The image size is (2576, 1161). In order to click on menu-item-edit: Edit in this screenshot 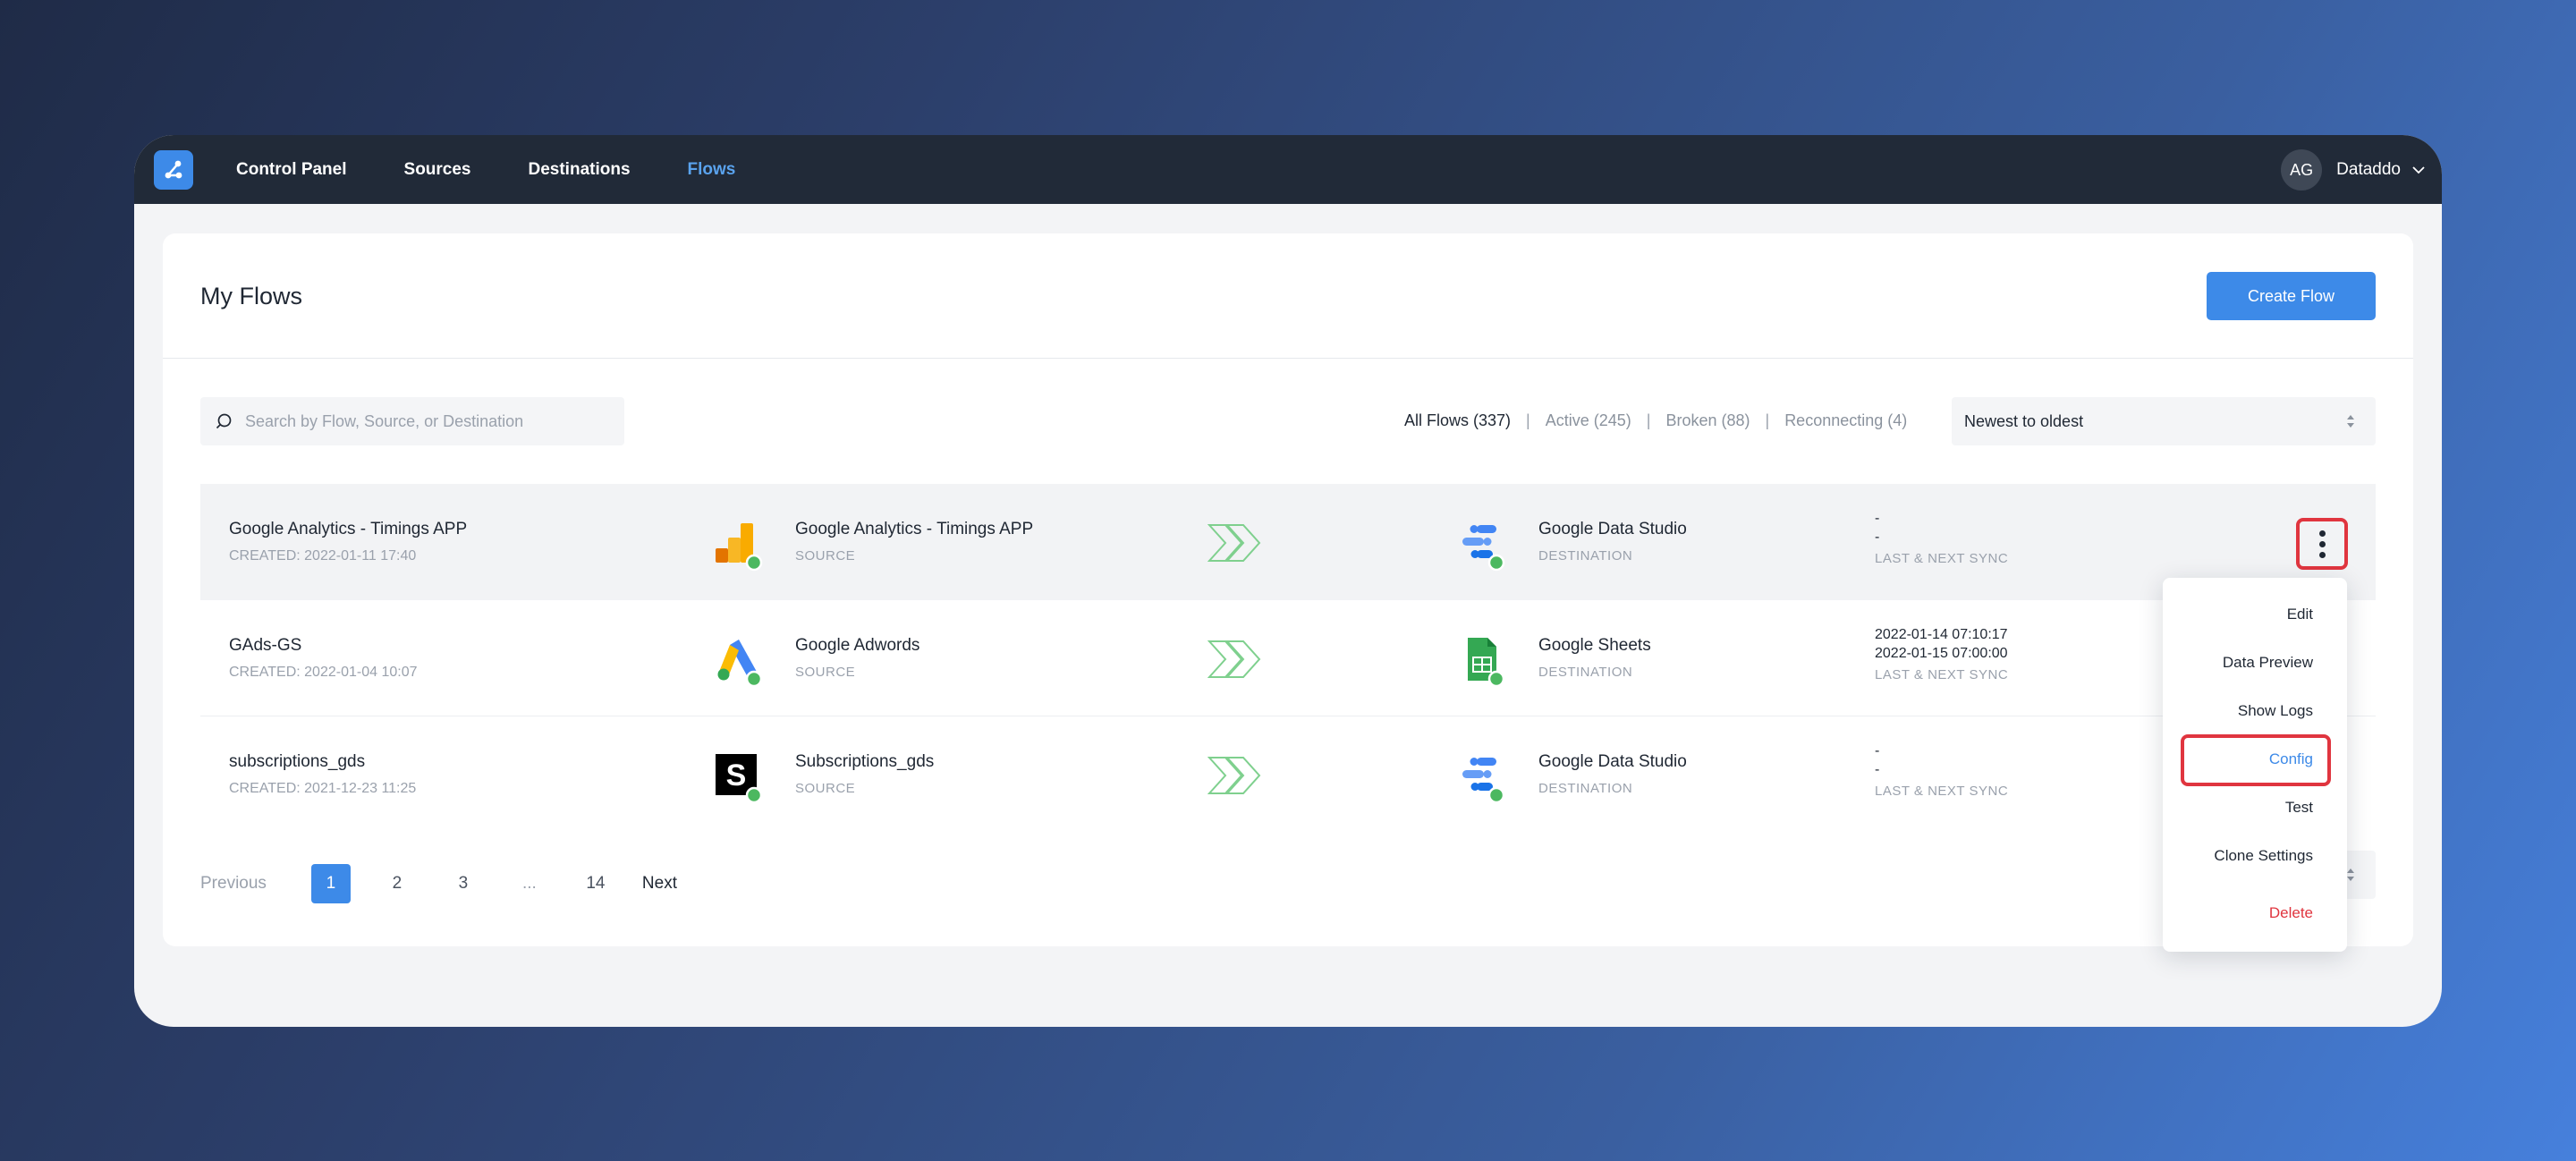, I will do `click(2300, 614)`.